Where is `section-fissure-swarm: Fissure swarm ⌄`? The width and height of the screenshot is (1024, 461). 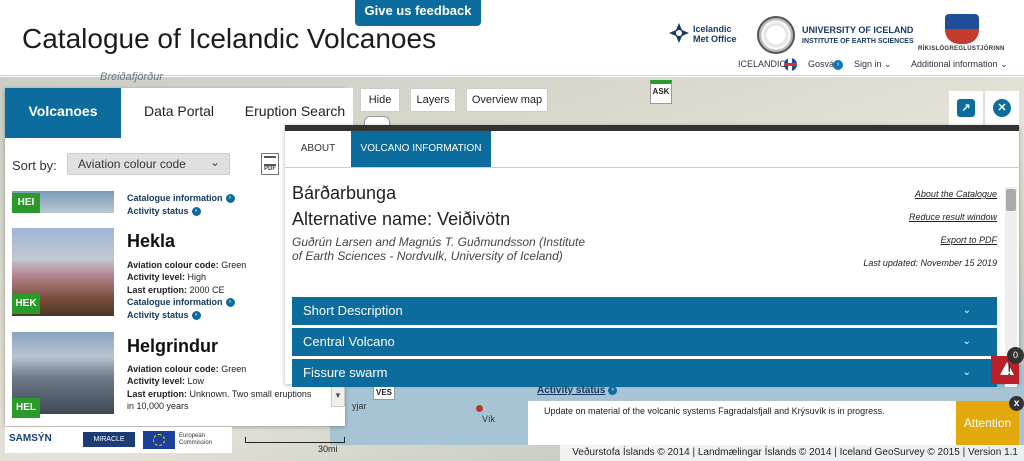 section-fissure-swarm: Fissure swarm ⌄ is located at coordinates (644, 373).